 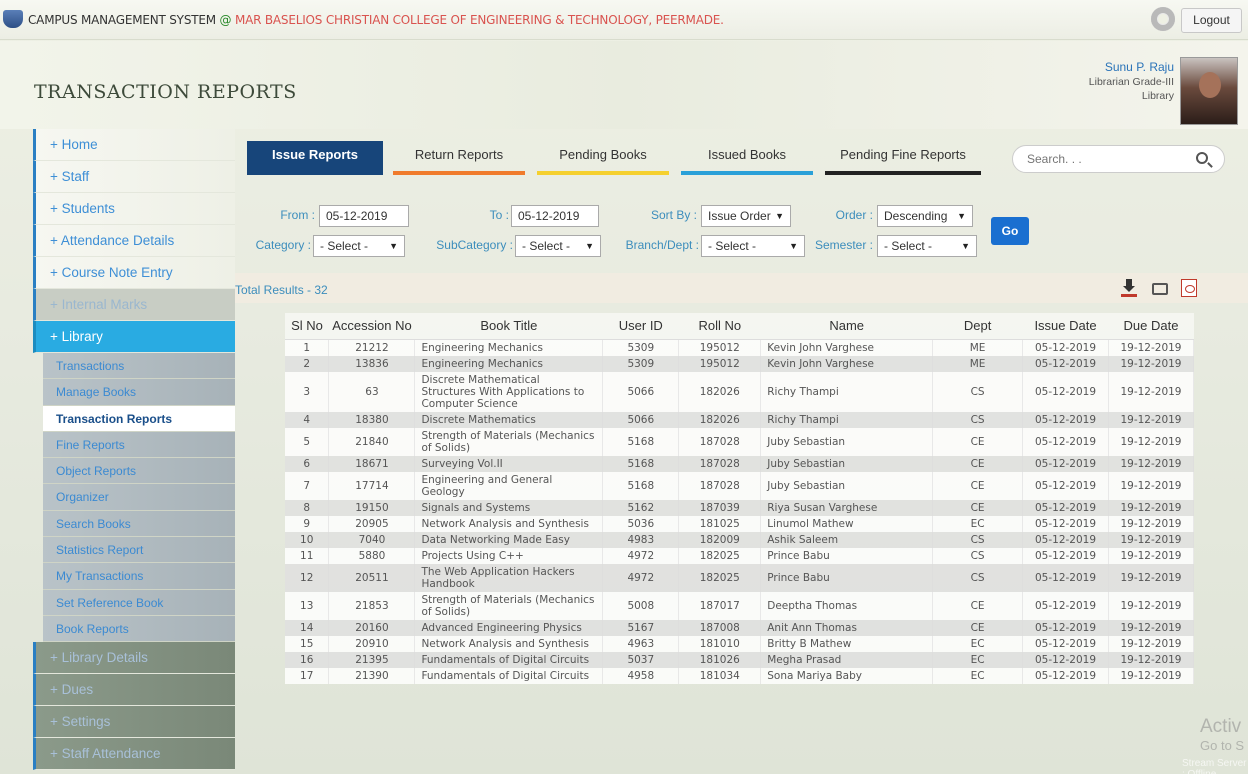 I want to click on sidebar-item-attendance-details: + Attendance Details, so click(x=134, y=241).